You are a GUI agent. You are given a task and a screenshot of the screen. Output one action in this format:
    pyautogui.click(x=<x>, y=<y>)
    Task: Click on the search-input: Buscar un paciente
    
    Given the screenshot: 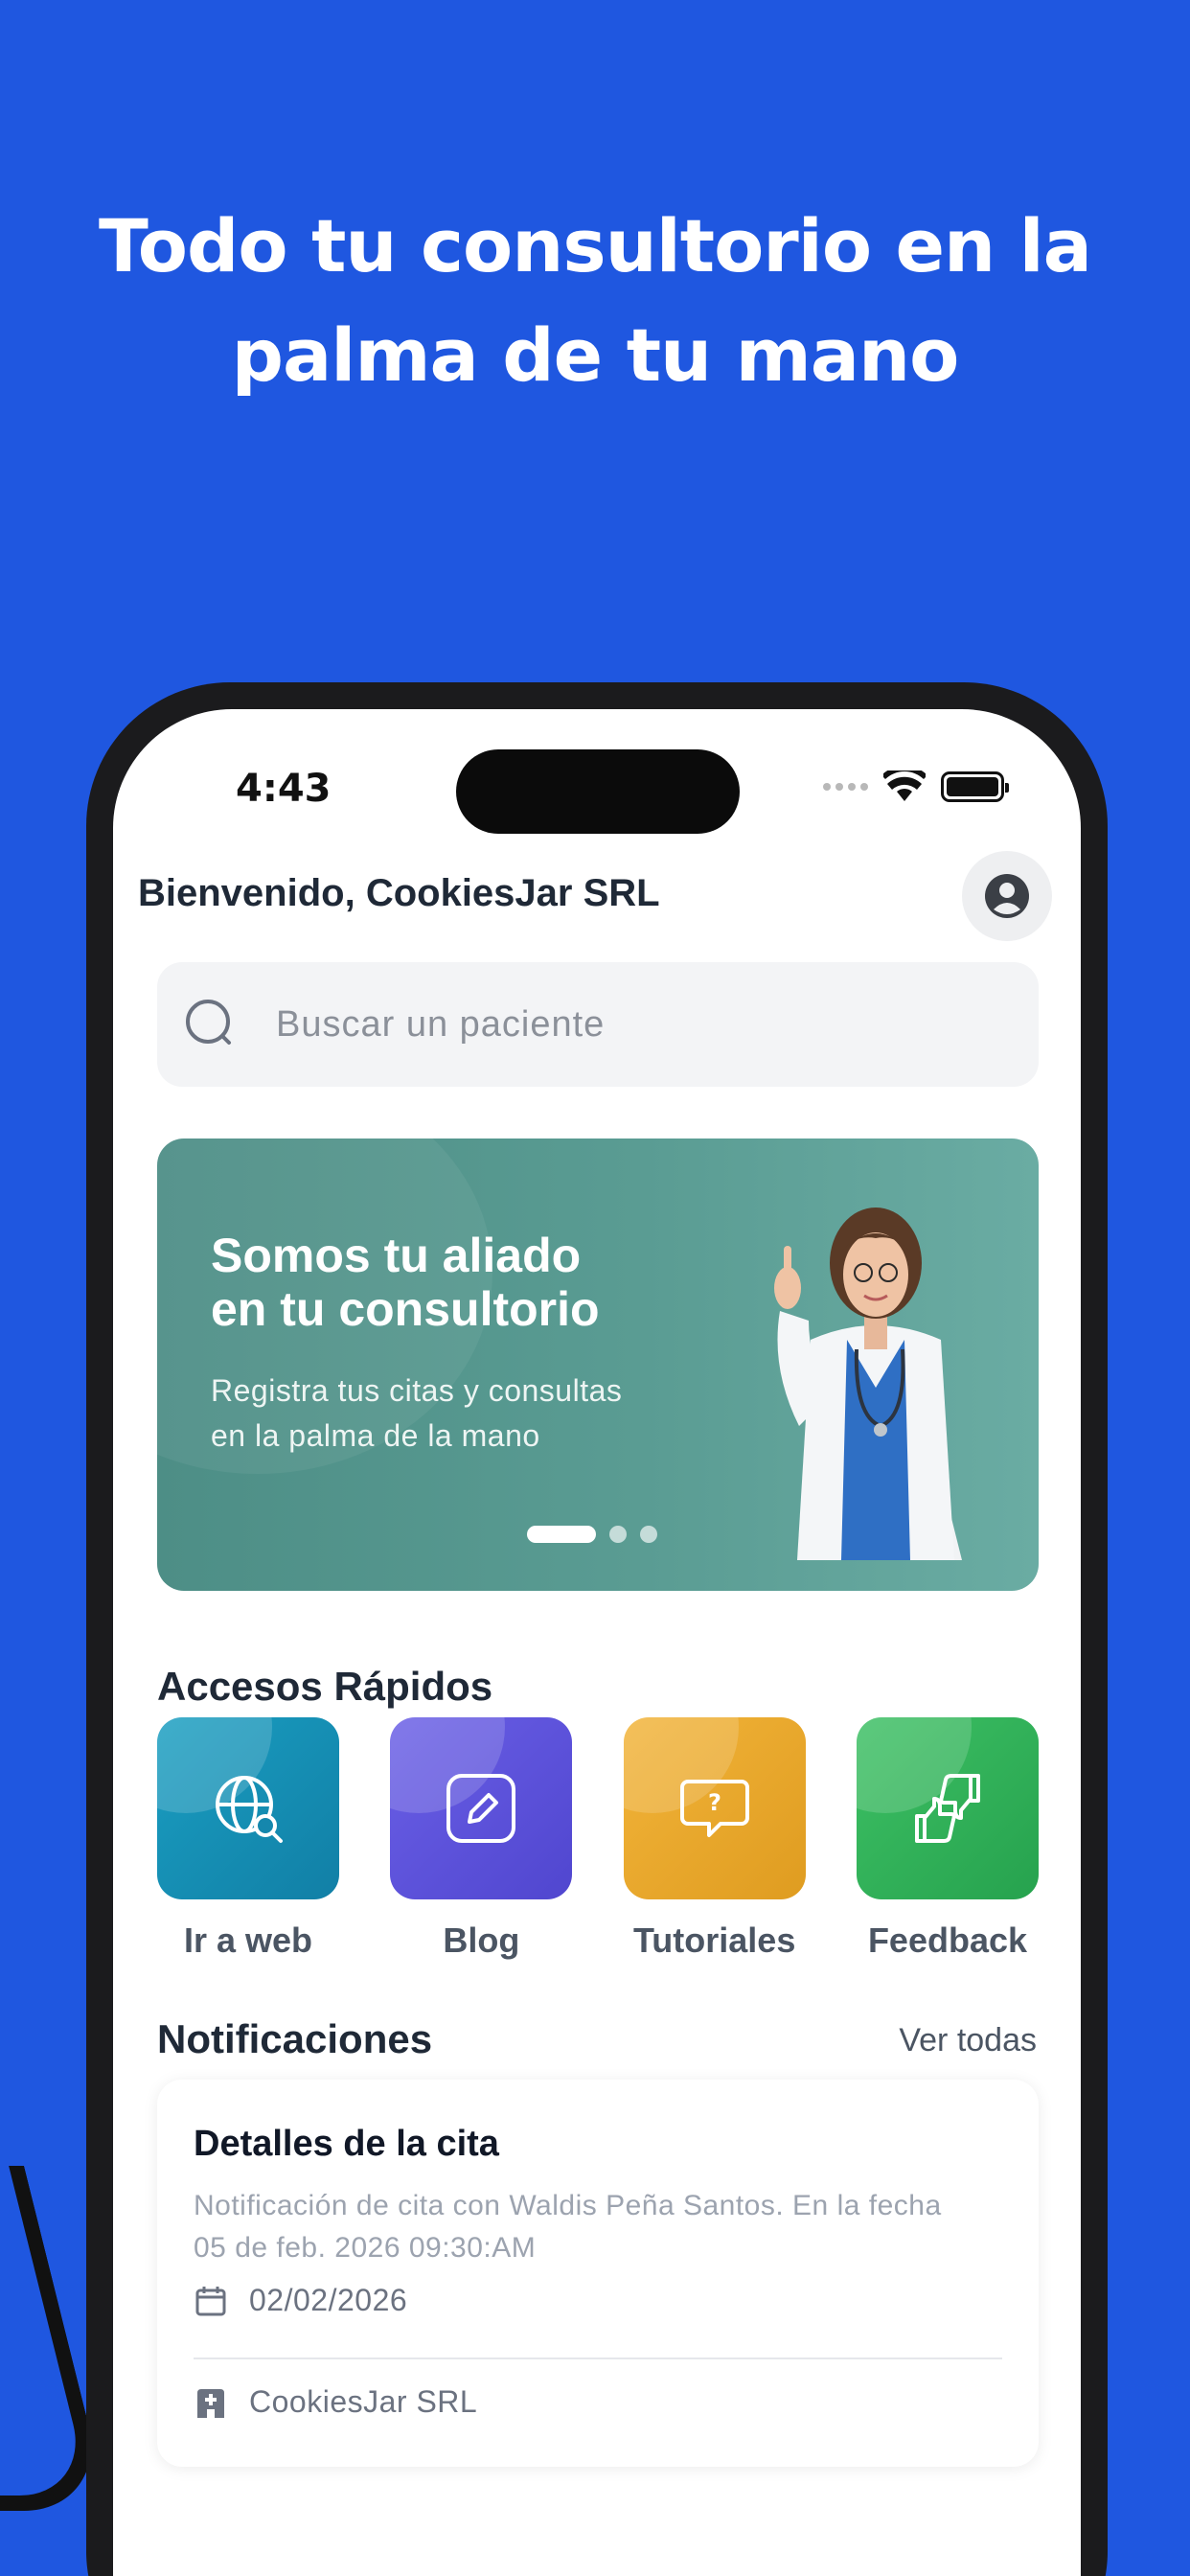 What is the action you would take?
    pyautogui.click(x=598, y=1024)
    